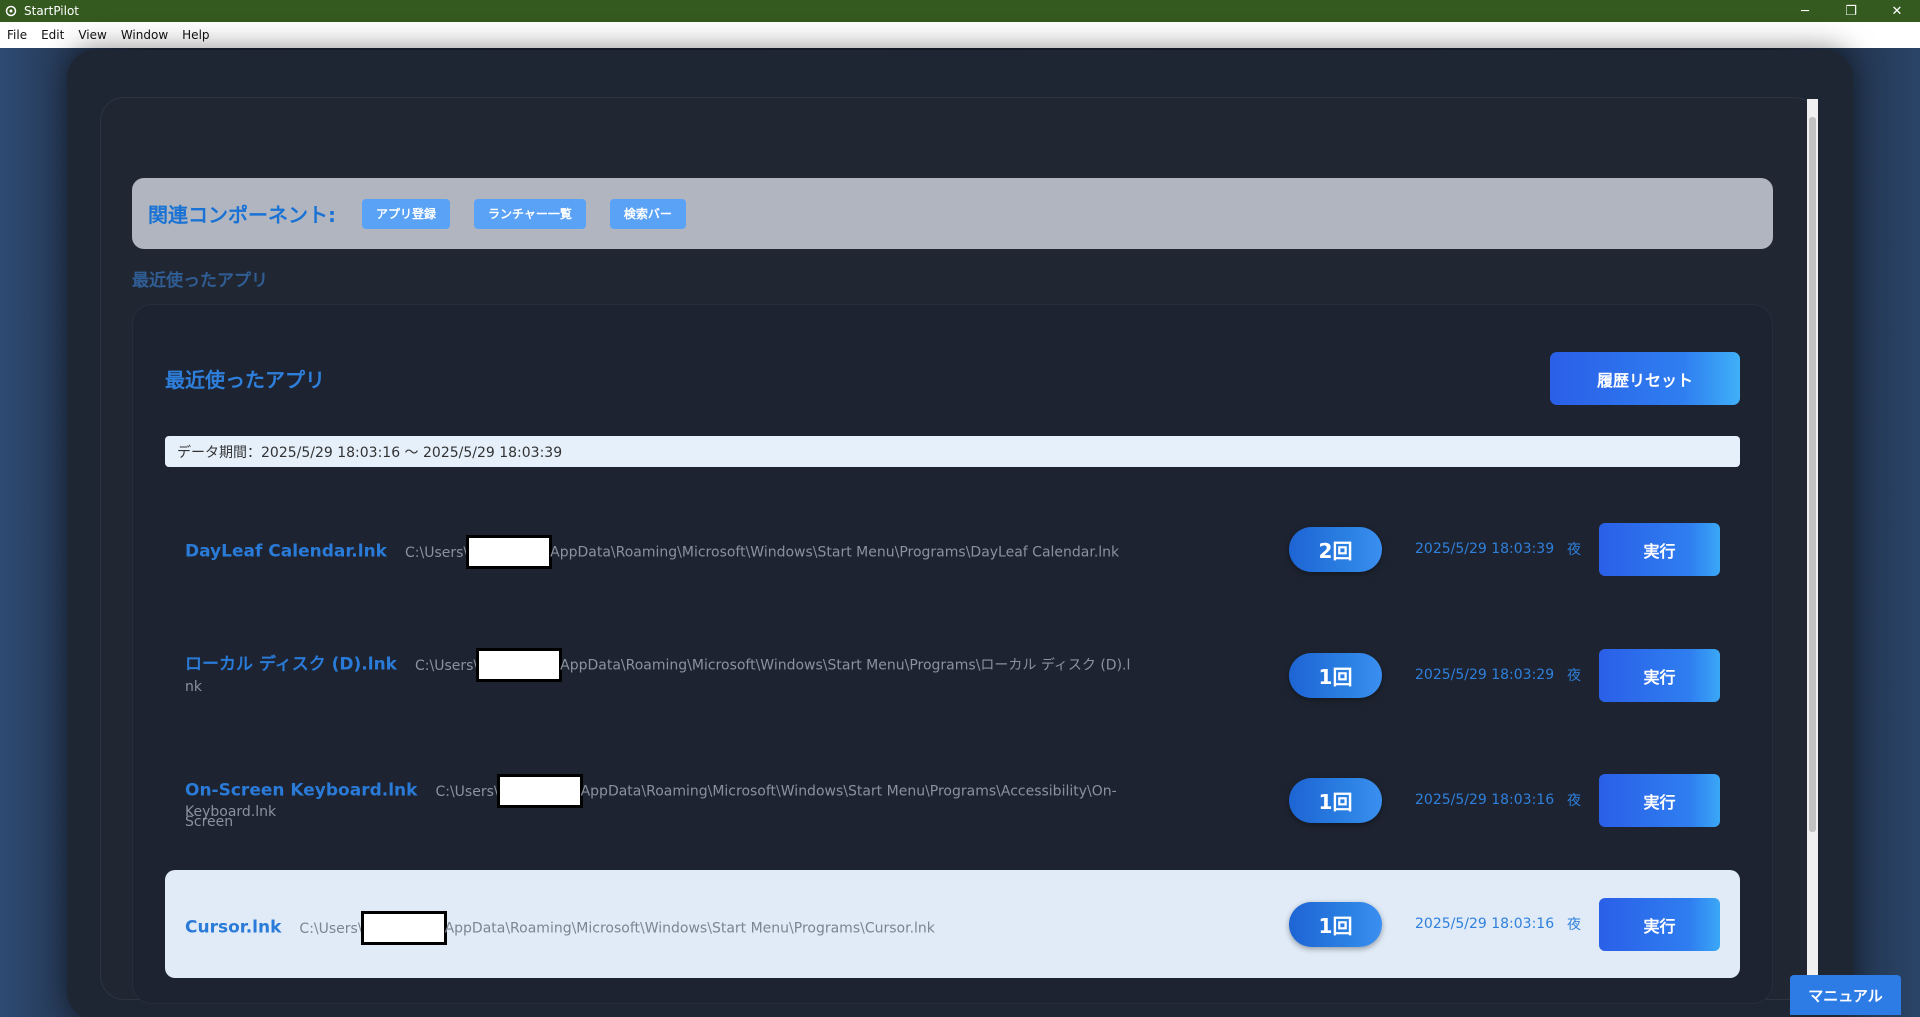 This screenshot has width=1920, height=1017. What do you see at coordinates (1335, 549) in the screenshot?
I see `launch-count-badge: 2回` at bounding box center [1335, 549].